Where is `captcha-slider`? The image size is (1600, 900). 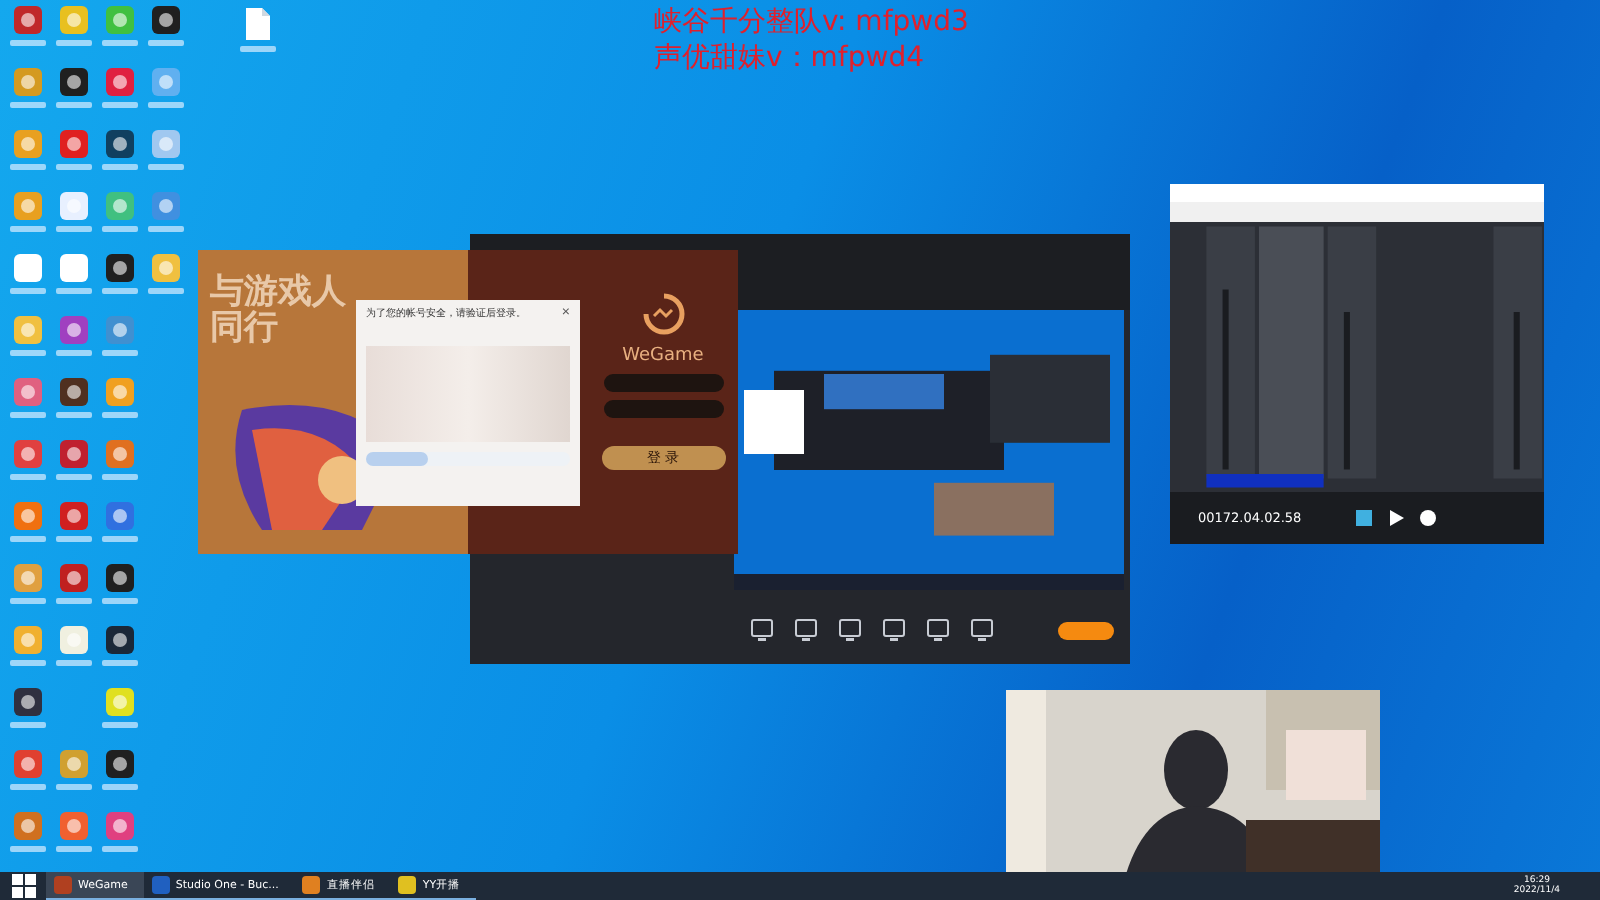 captcha-slider is located at coordinates (468, 459).